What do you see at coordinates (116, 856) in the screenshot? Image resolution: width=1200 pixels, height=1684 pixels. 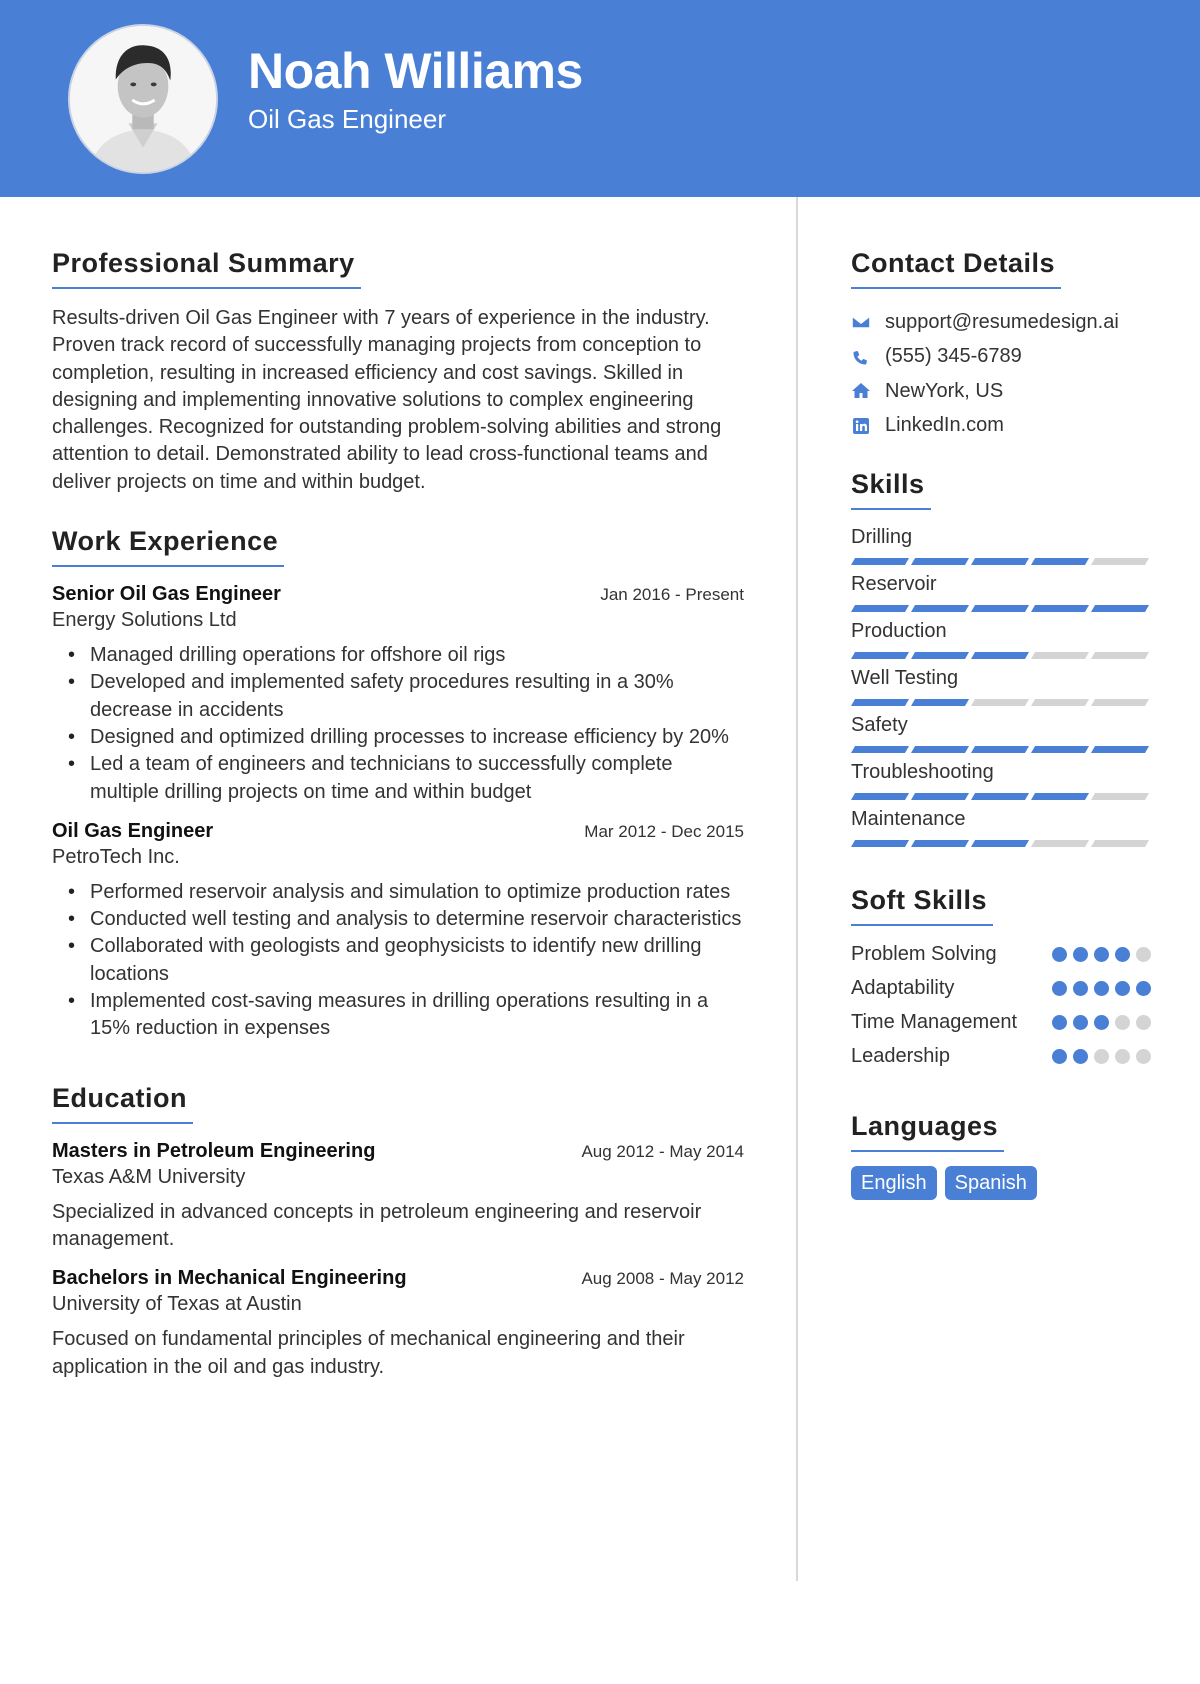 I see `job-company: PetroTech Inc.` at bounding box center [116, 856].